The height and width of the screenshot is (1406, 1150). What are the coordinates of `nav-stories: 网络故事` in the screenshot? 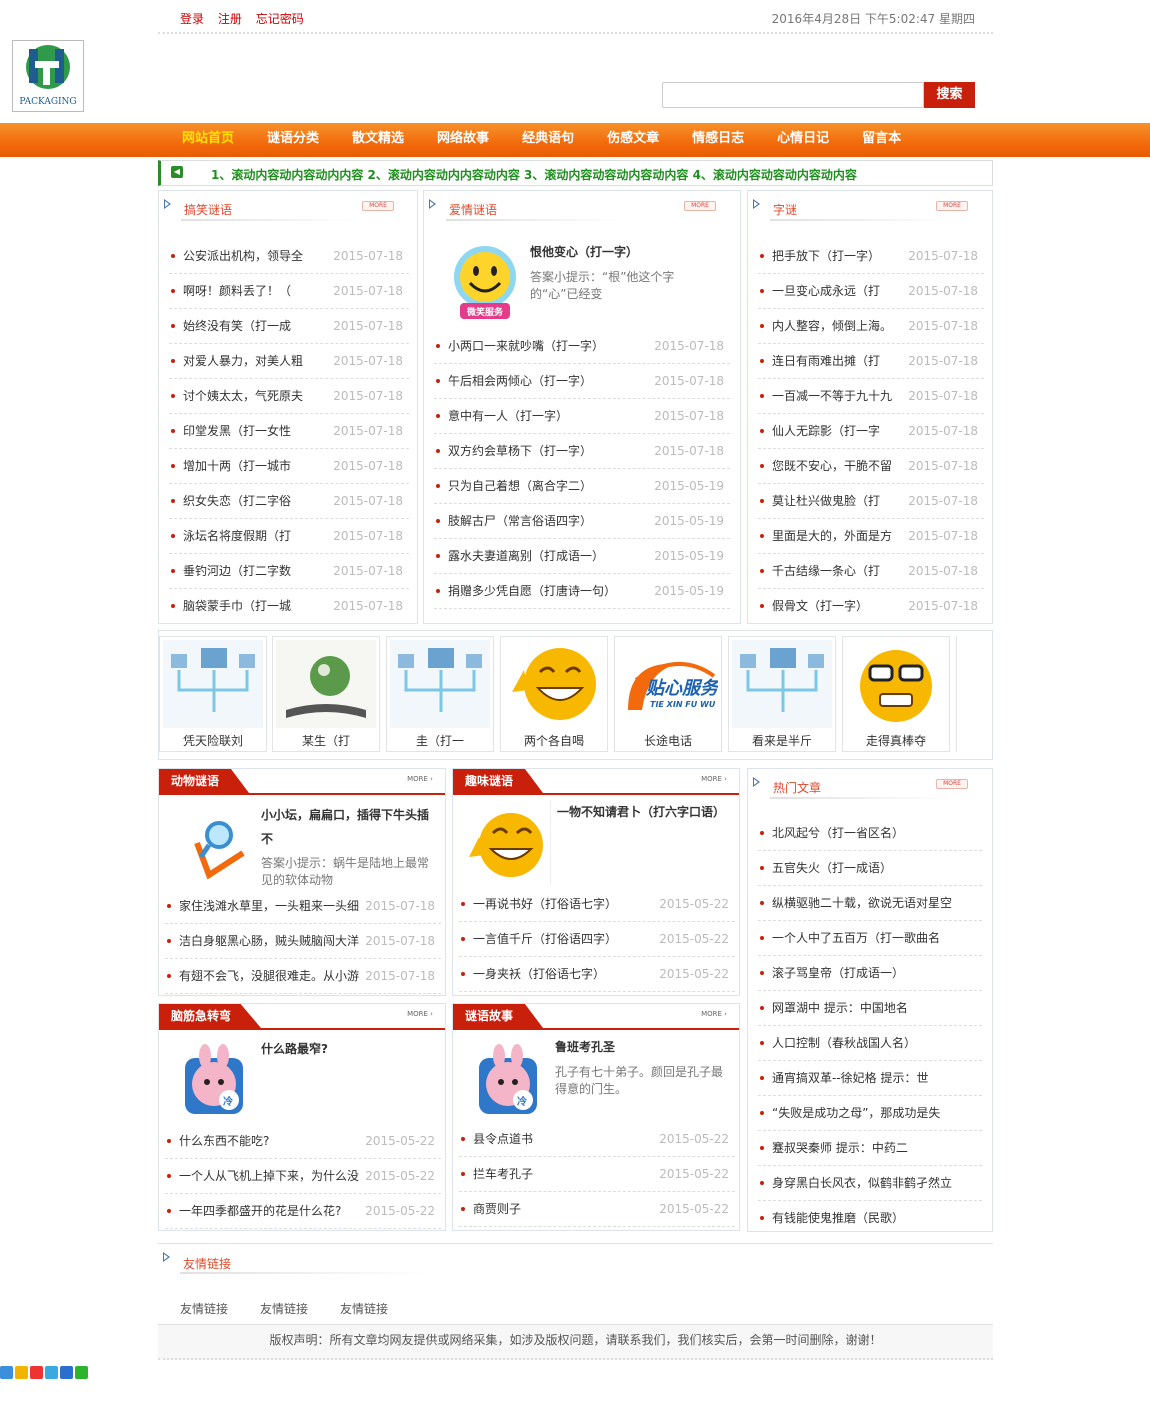 It's located at (463, 139).